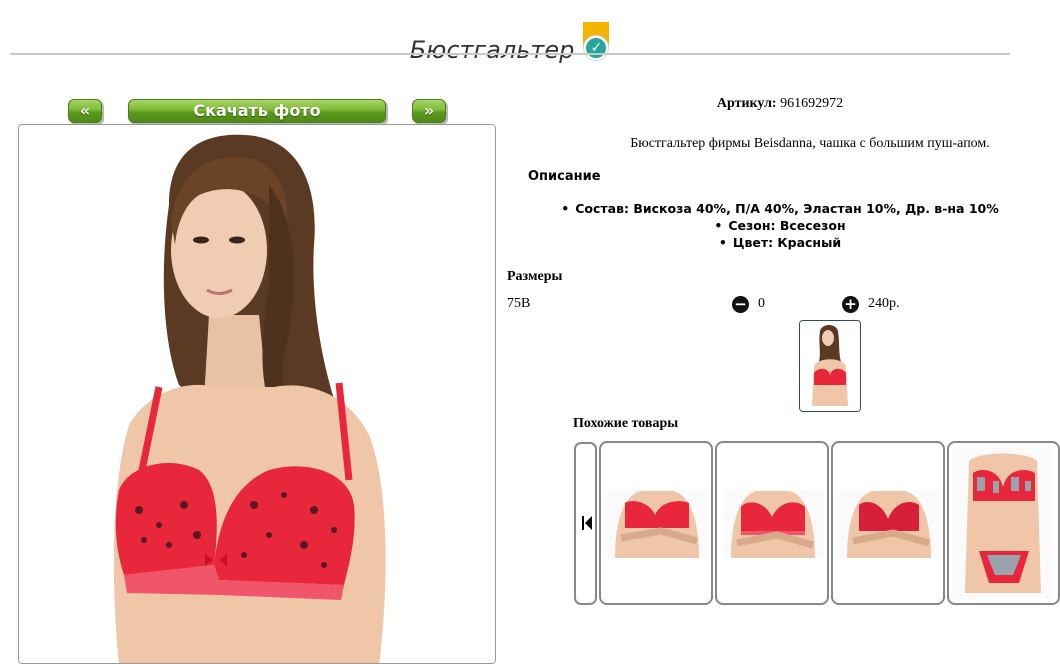 The width and height of the screenshot is (1060, 664). What do you see at coordinates (850, 304) in the screenshot?
I see `plus-circle-icon: +` at bounding box center [850, 304].